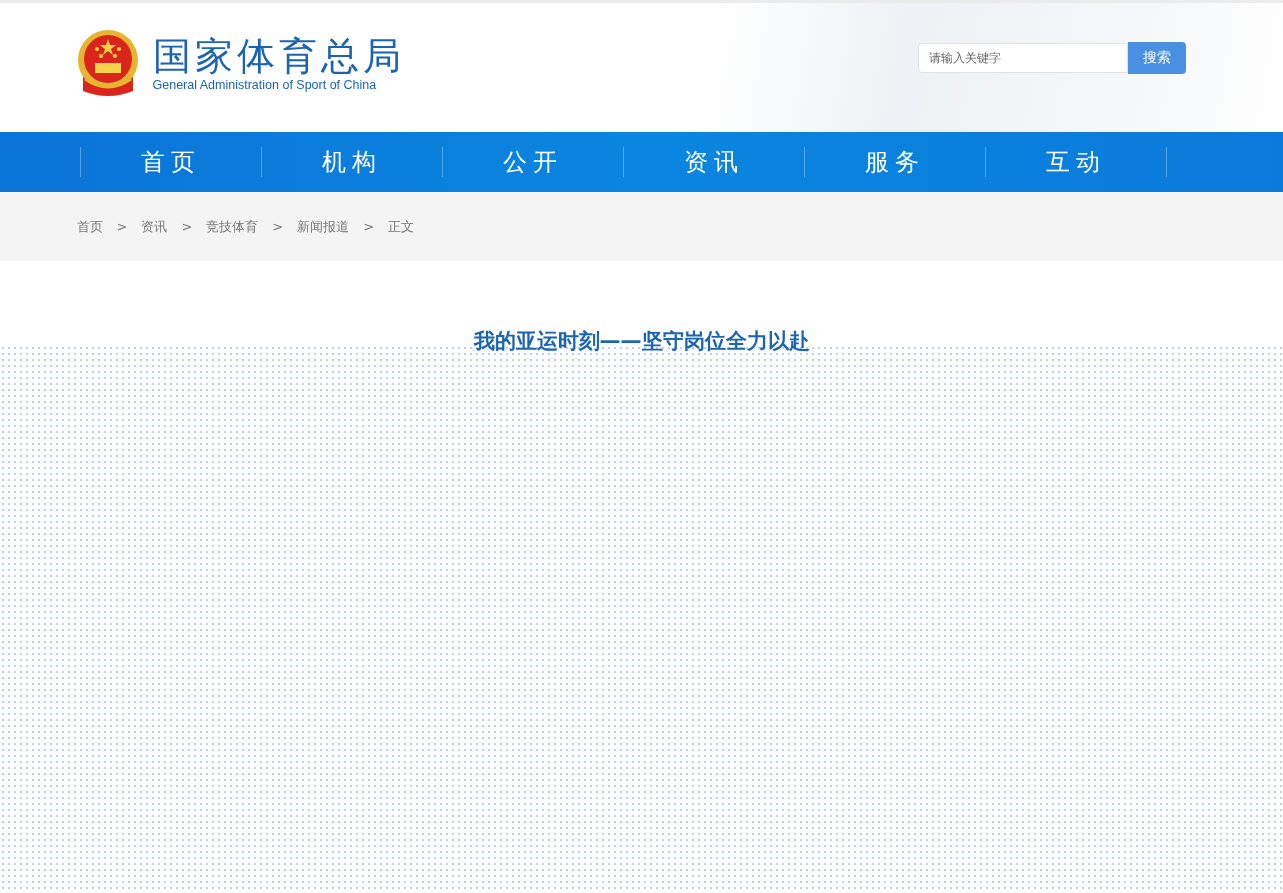  I want to click on breadcrumb-link: 竞技体育, so click(232, 226).